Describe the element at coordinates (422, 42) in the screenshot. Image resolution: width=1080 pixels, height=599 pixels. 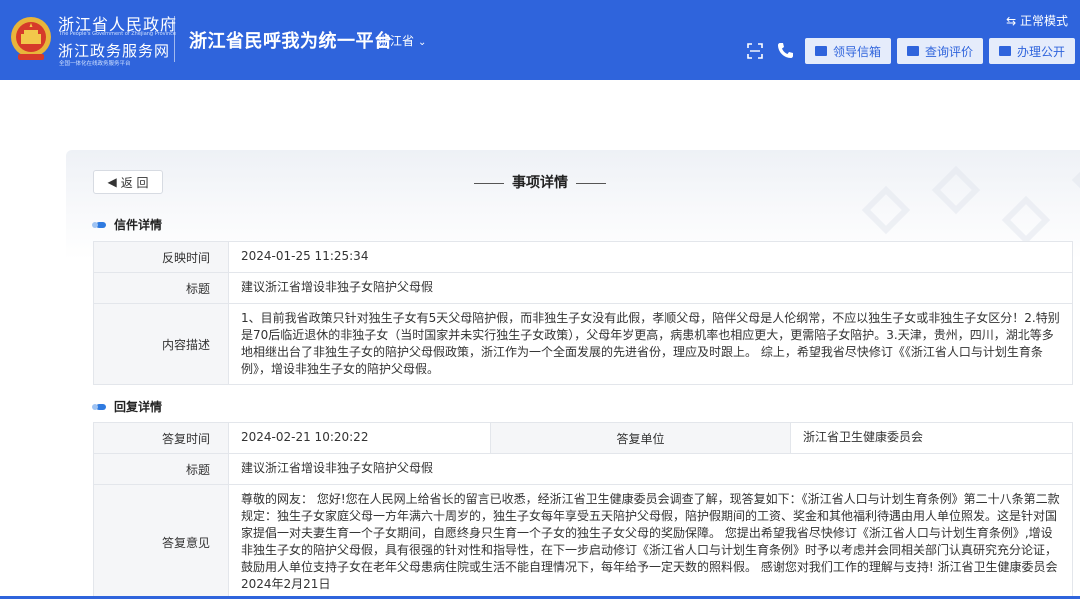
I see `chevron-down-icon: ⌄` at that location.